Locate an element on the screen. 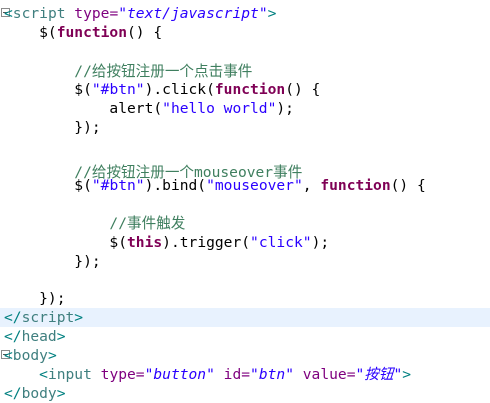 Image resolution: width=490 pixels, height=403 pixels. code-text: $(function() { is located at coordinates (83, 32).